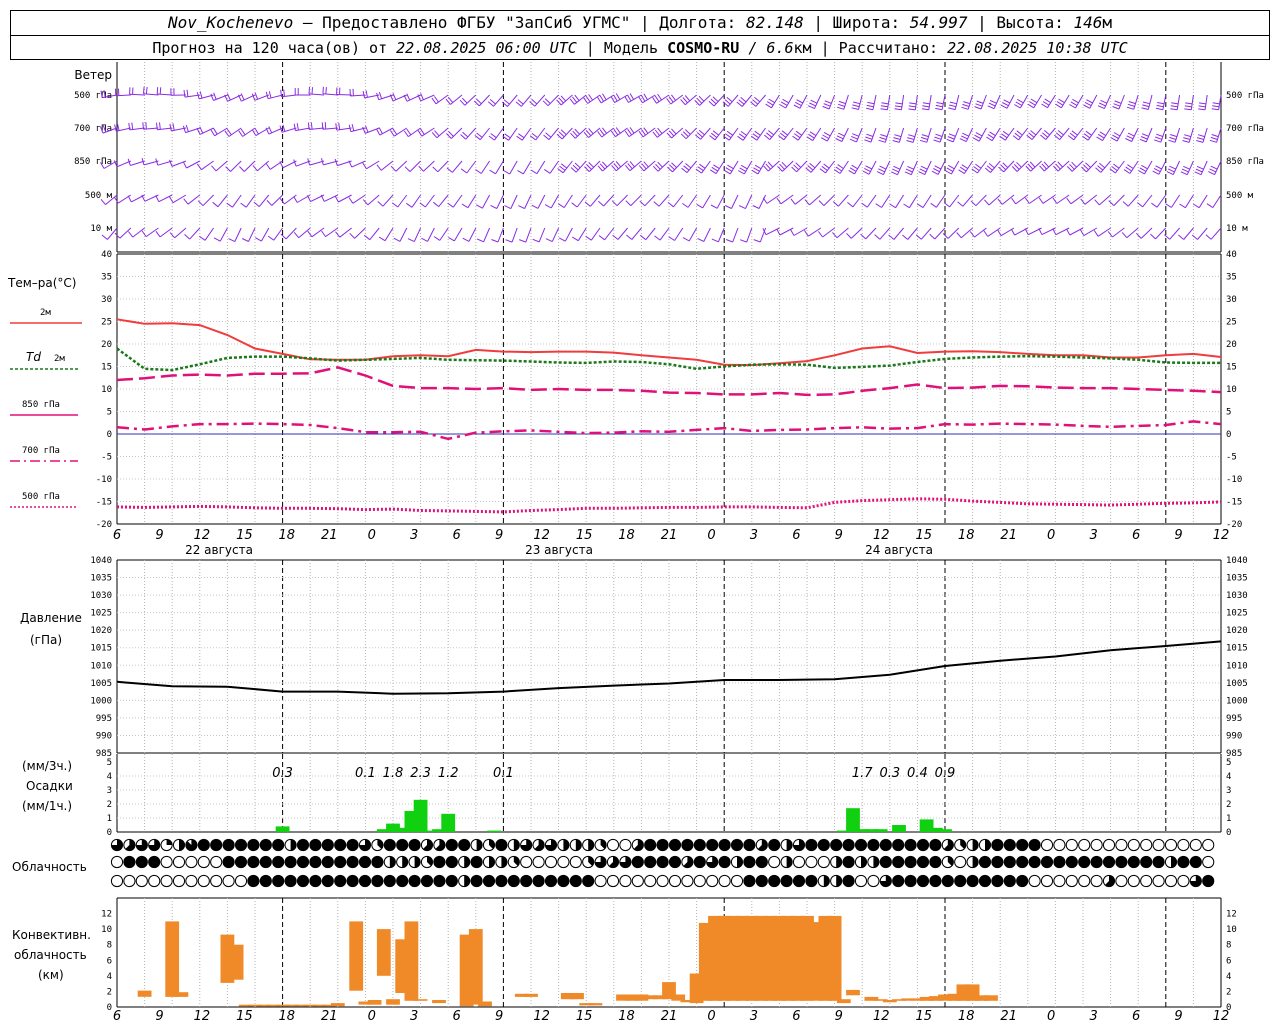 The width and height of the screenshot is (1280, 1024). I want to click on hour-label-temp: 15, so click(584, 535).